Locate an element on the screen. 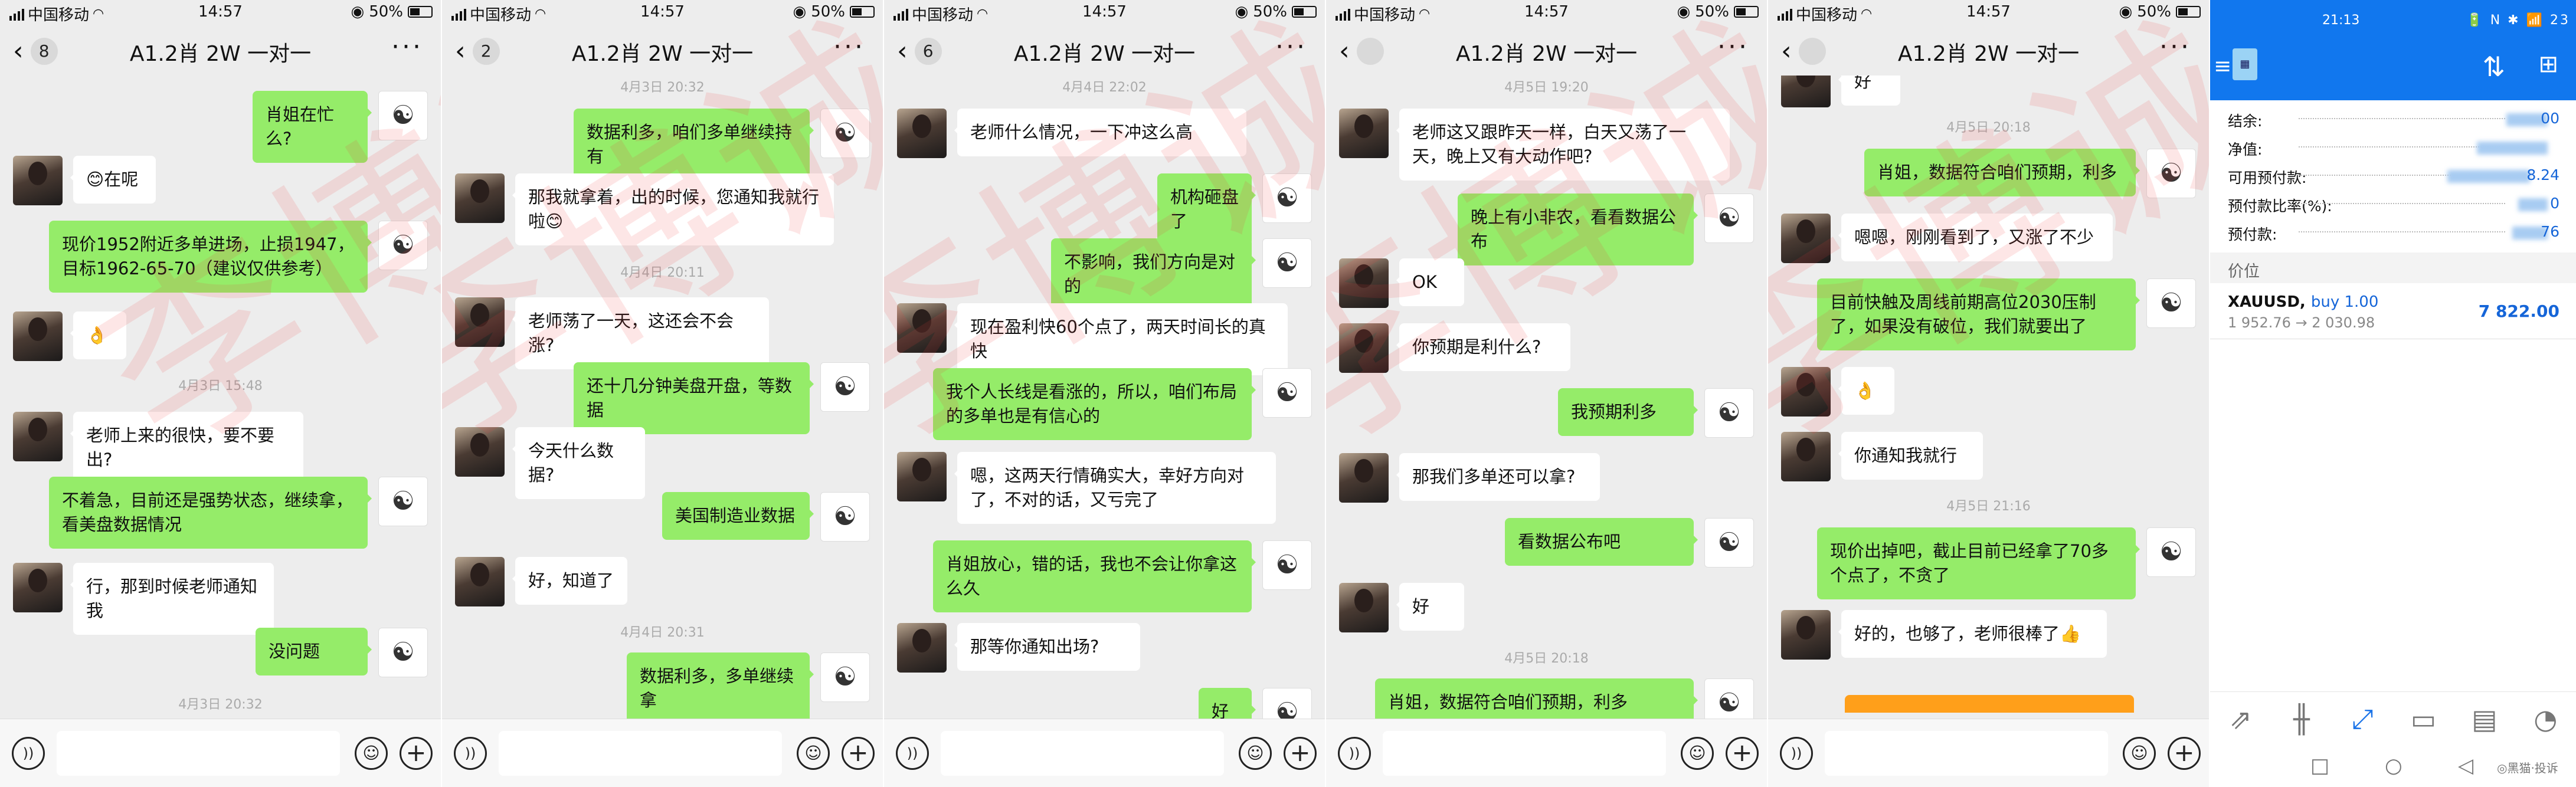 This screenshot has height=787, width=2576. message-bubble: 老师上来的很快，要不要出? is located at coordinates (186, 448).